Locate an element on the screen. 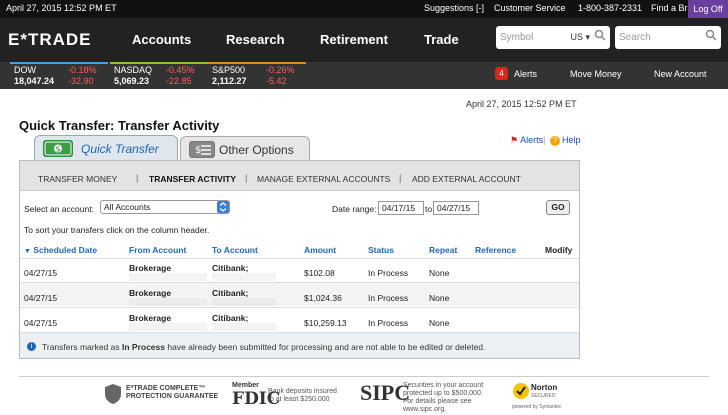 The height and width of the screenshot is (415, 728). alerts-label: Alerts is located at coordinates (532, 140).